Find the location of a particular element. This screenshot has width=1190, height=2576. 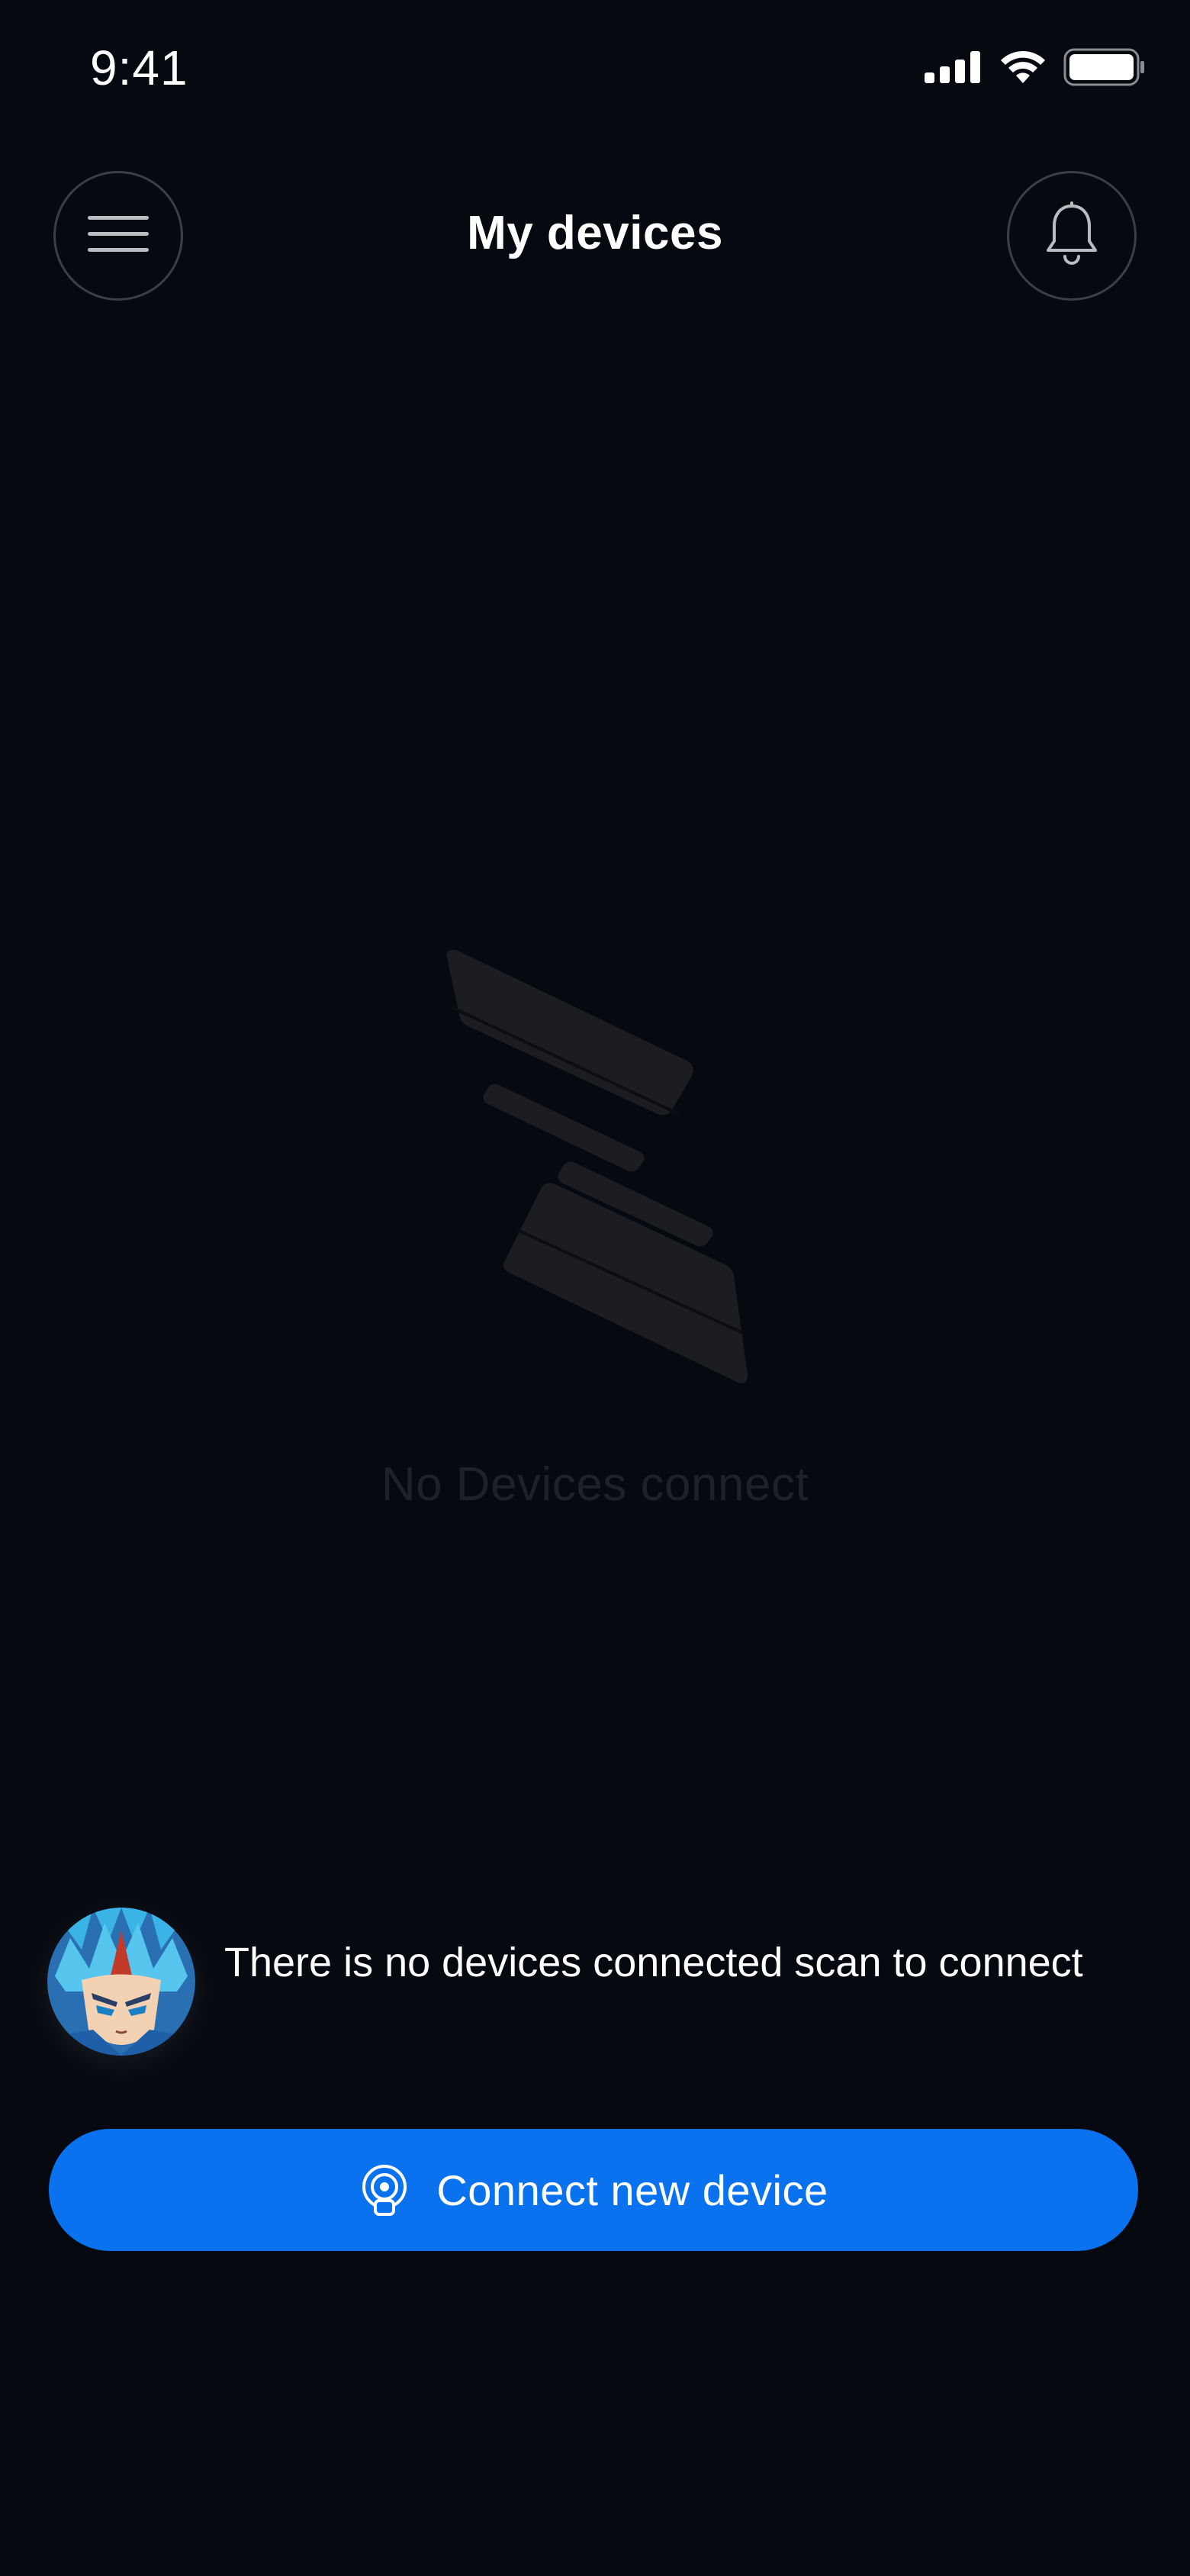

notifications-button is located at coordinates (1072, 236).